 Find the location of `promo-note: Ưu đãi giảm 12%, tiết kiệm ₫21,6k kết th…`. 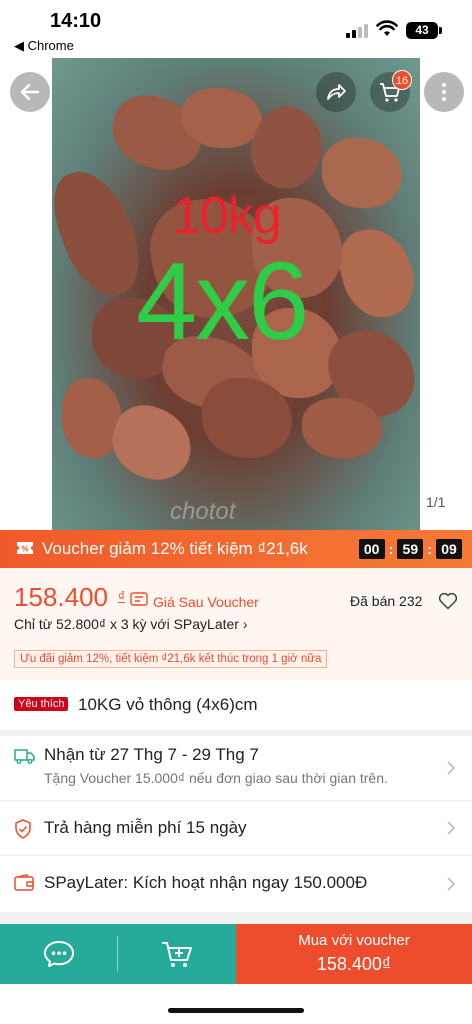

promo-note: Ưu đãi giảm 12%, tiết kiệm ₫21,6k kết th… is located at coordinates (171, 659).